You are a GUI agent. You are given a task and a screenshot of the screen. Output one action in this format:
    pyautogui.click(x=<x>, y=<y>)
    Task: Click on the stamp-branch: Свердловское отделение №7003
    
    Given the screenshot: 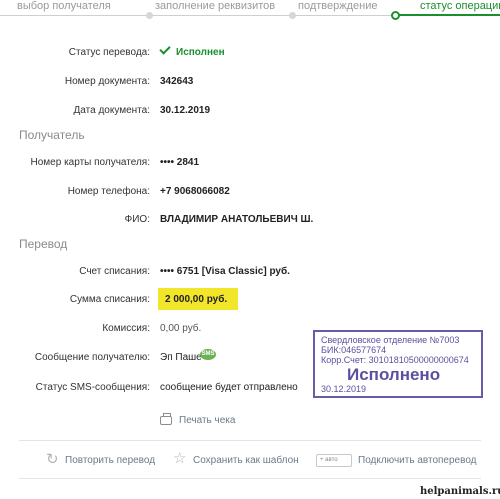 What is the action you would take?
    pyautogui.click(x=390, y=340)
    